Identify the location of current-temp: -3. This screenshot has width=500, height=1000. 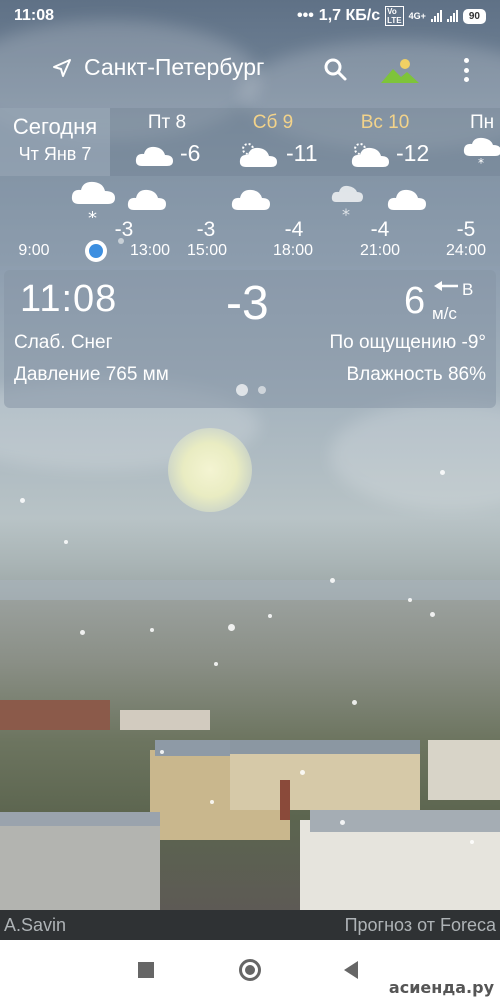
(247, 303).